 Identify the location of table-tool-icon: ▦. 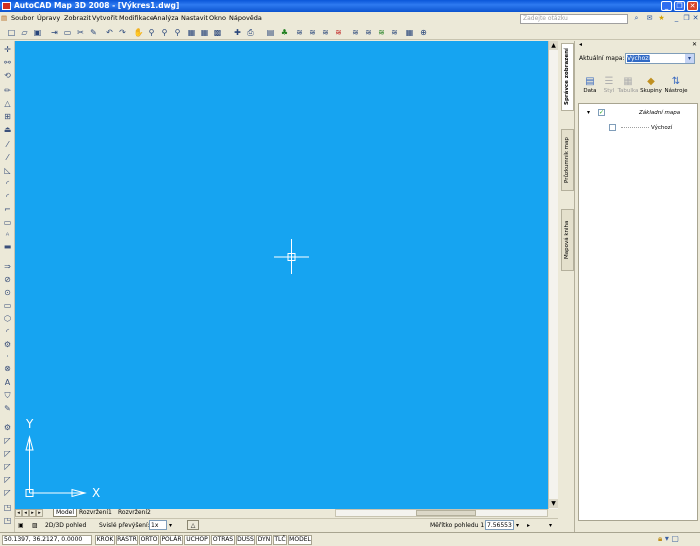
(409, 32).